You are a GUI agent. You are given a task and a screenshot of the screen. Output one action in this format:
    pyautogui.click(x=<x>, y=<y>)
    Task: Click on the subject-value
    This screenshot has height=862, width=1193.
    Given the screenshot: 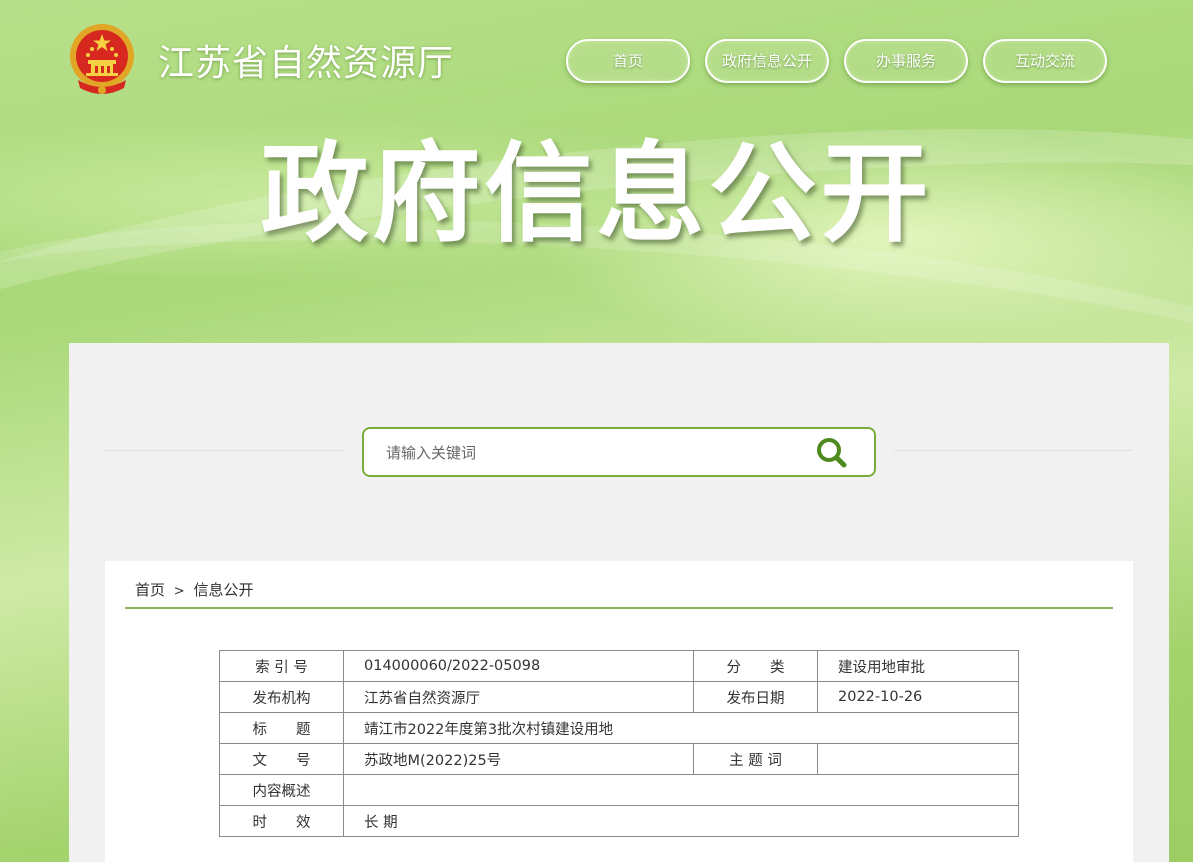 What is the action you would take?
    pyautogui.click(x=918, y=759)
    